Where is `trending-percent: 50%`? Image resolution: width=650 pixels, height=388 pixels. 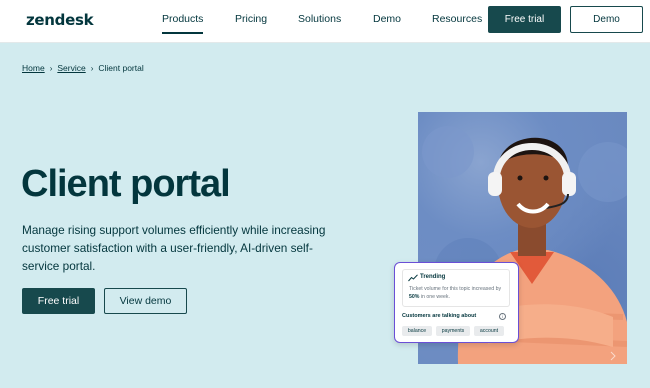
trending-percent: 50% is located at coordinates (414, 296).